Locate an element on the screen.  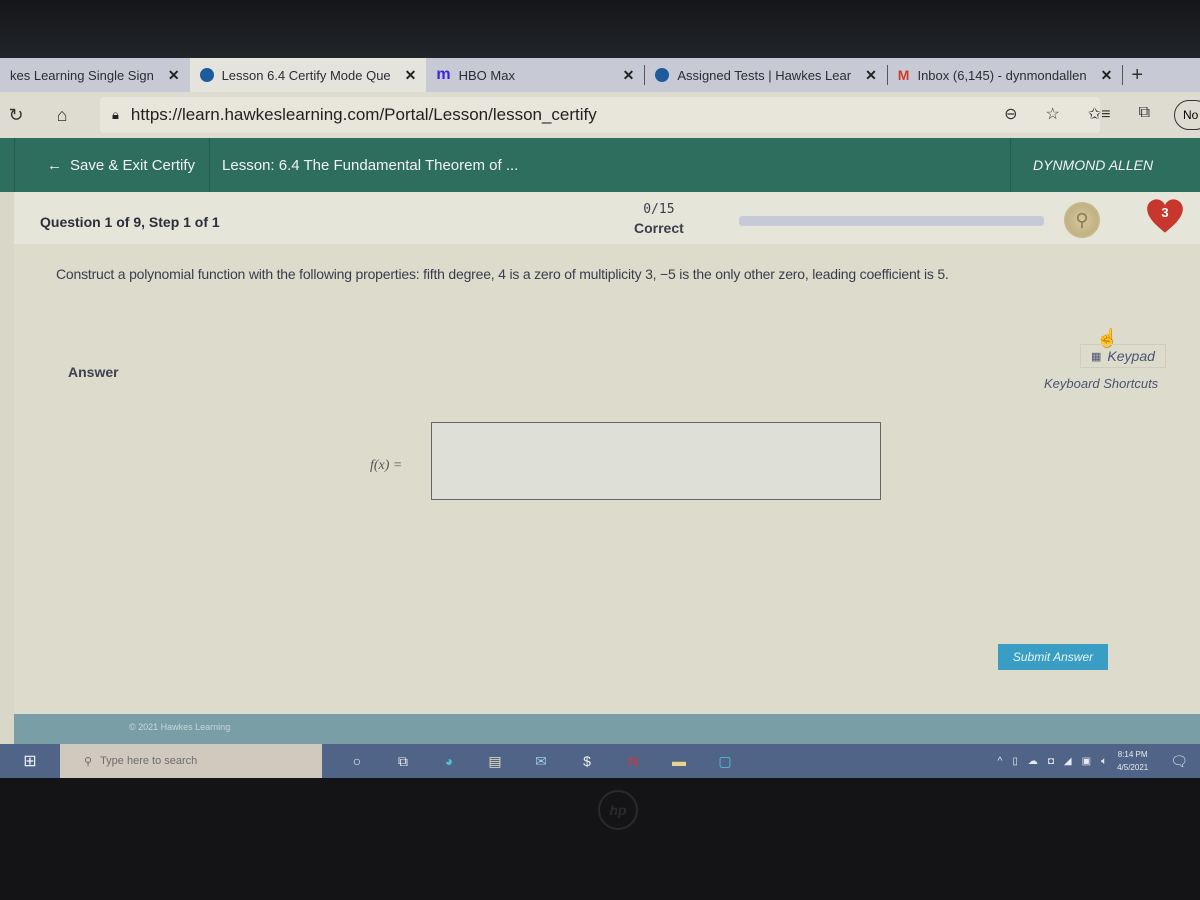
system-tray: ^ ▯ ☁ ◘ ◢ ▣ 🔈︎ 8:14 PM 4/5/2021 🗨︎ is located at coordinates (1093, 761).